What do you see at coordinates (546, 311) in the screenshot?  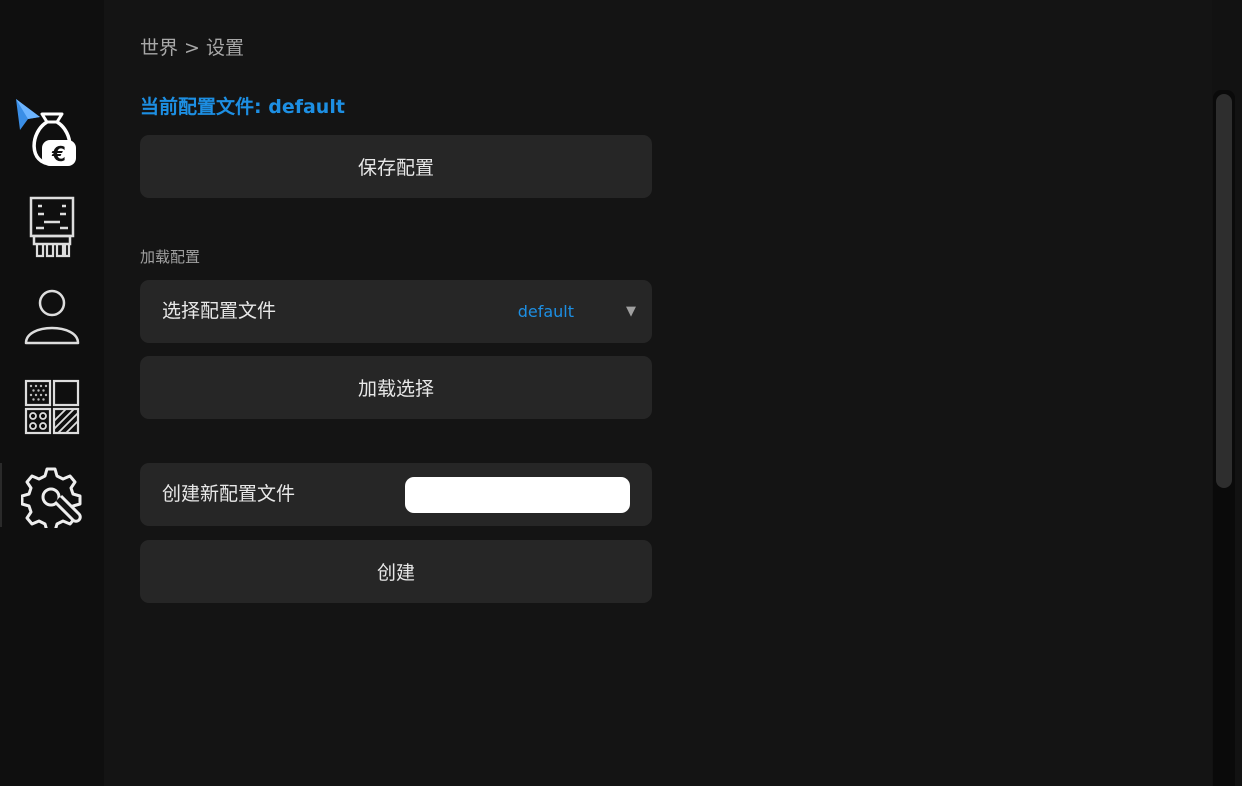 I see `profile-select-value: default` at bounding box center [546, 311].